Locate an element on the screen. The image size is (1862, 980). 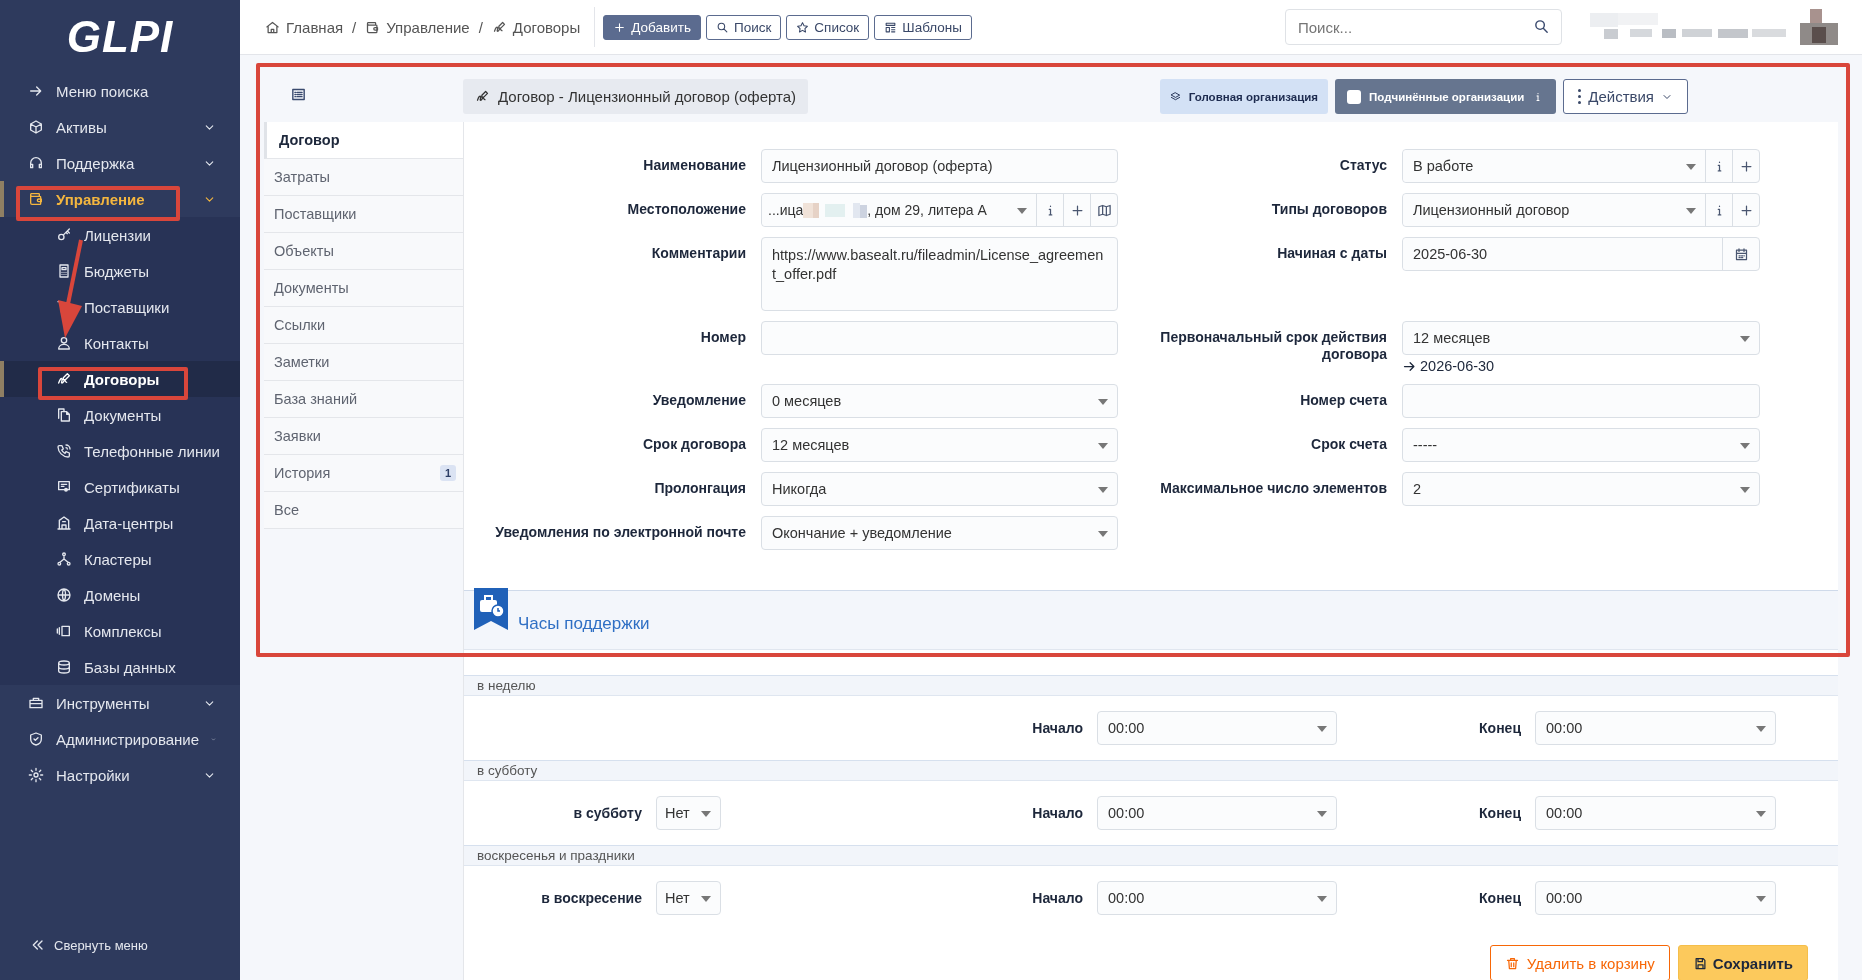
select-field: ----- is located at coordinates (1581, 445).